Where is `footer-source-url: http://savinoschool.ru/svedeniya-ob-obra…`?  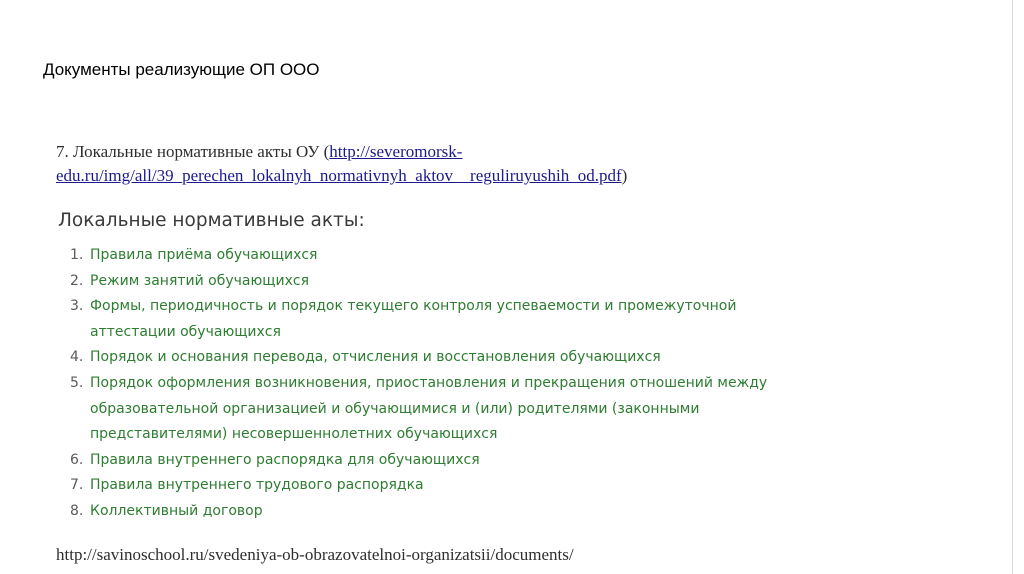
footer-source-url: http://savinoschool.ru/svedeniya-ob-obra… is located at coordinates (315, 554).